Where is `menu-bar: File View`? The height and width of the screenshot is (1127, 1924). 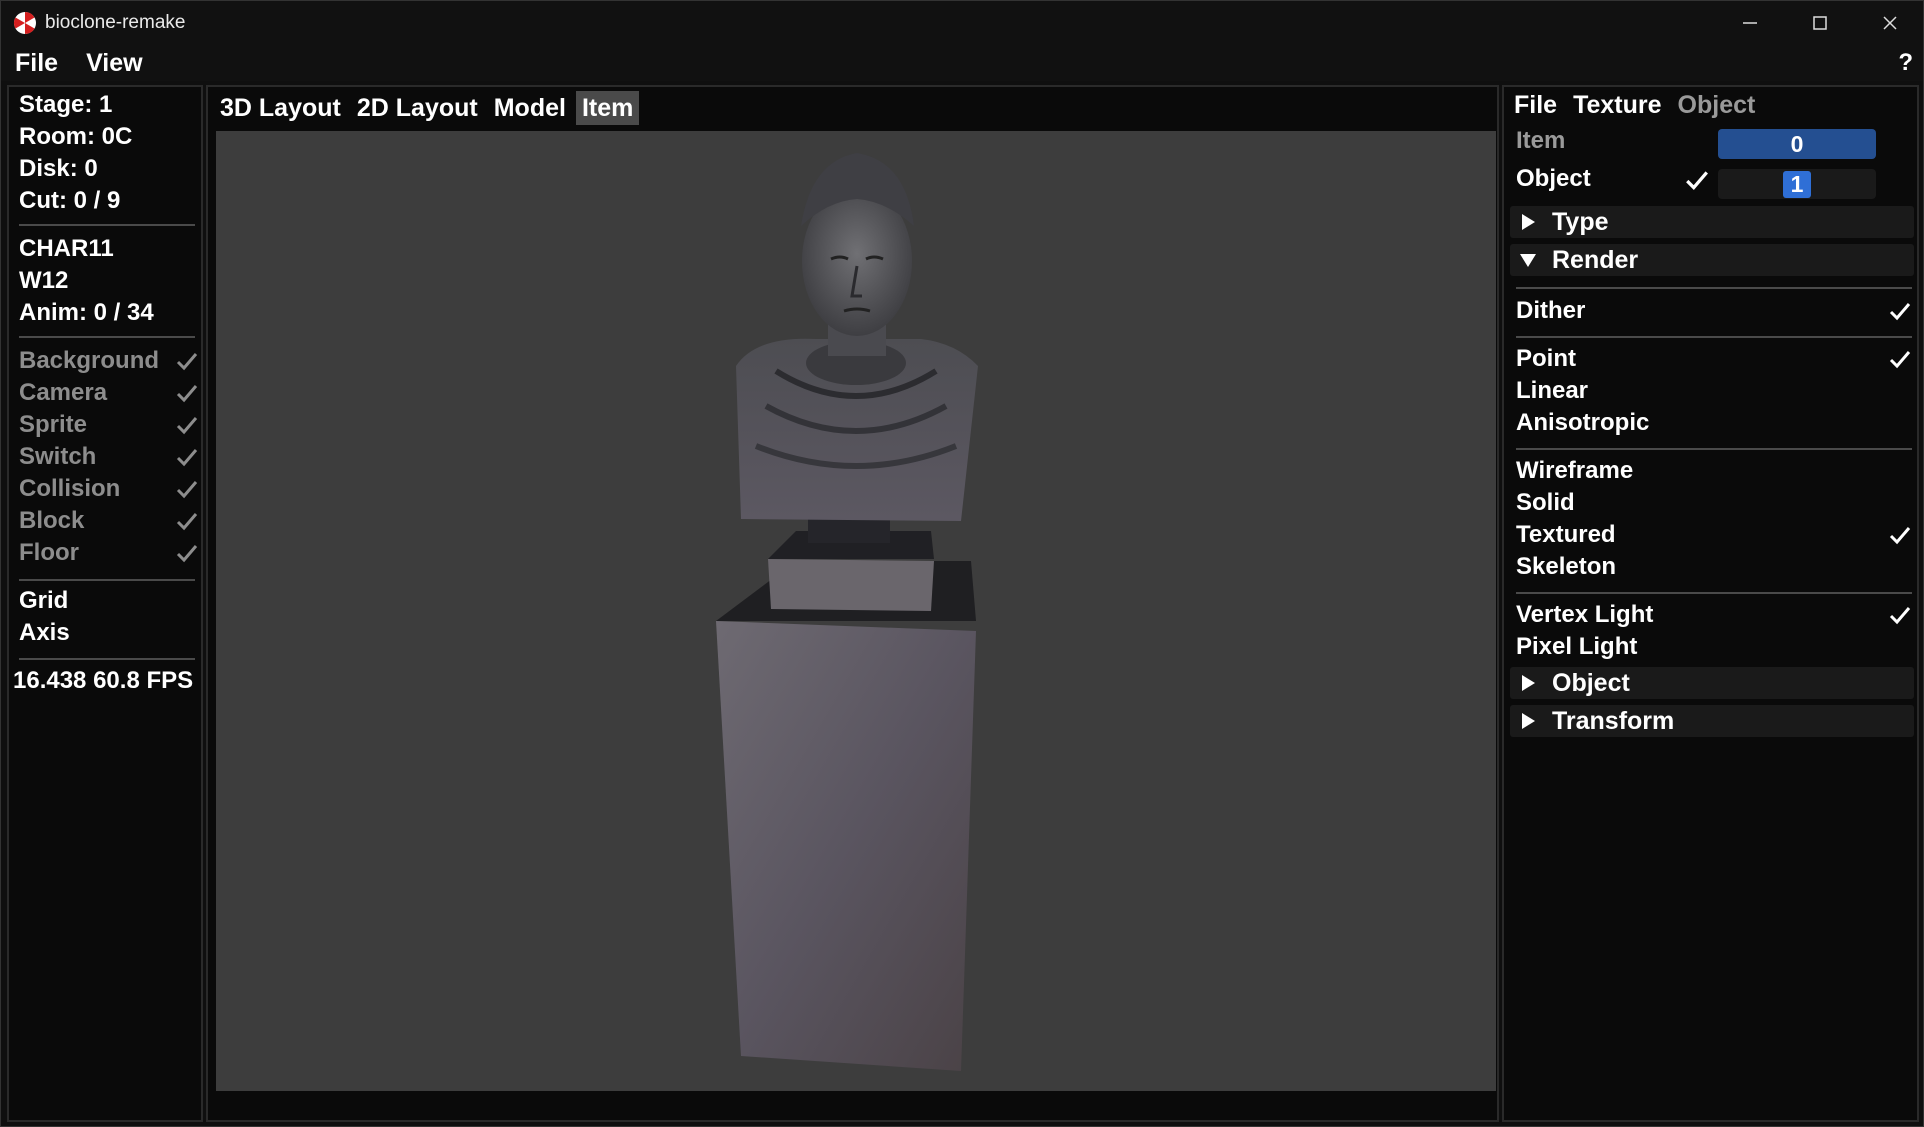 menu-bar: File View is located at coordinates (962, 63).